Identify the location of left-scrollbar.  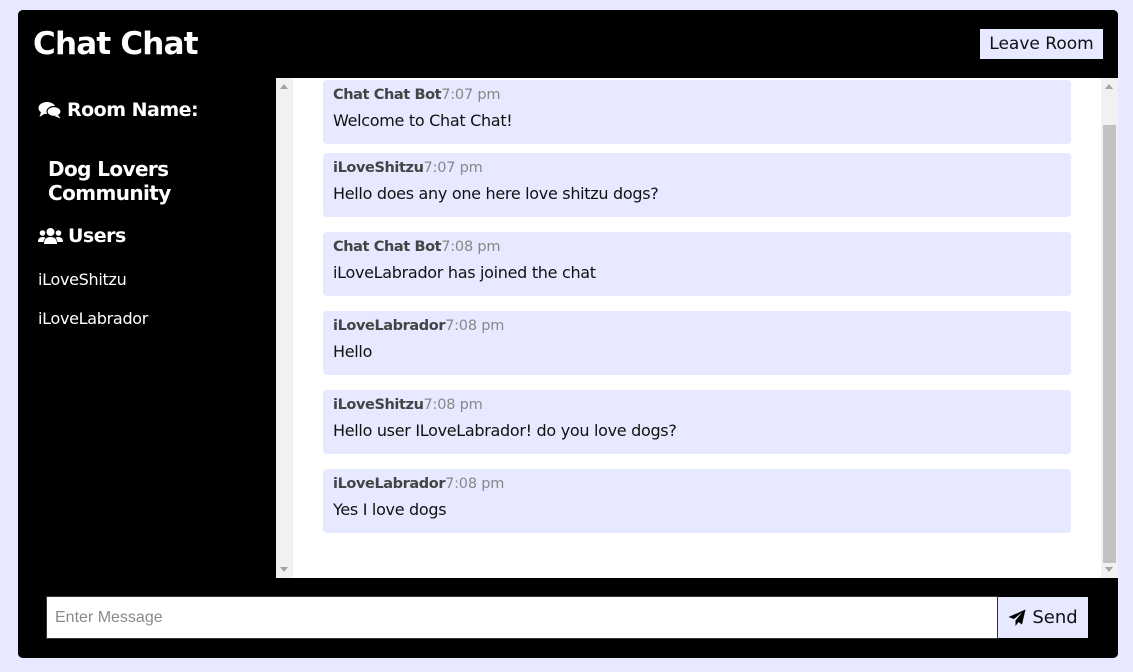
(284, 328).